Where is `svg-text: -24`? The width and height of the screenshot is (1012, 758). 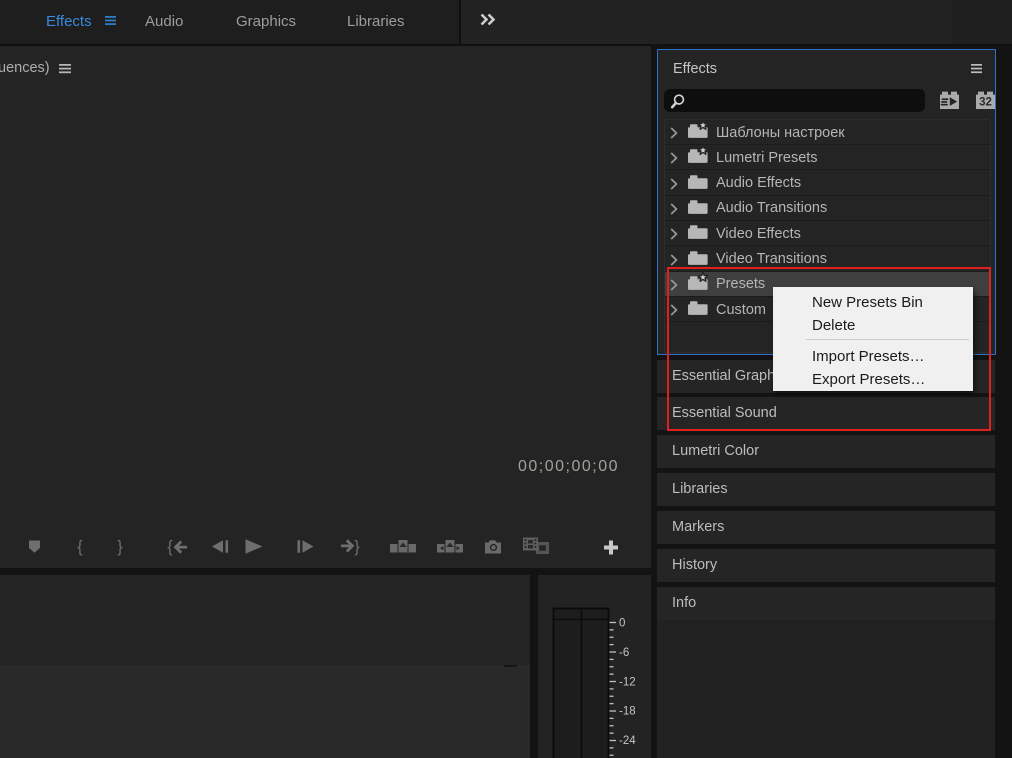
svg-text: -24 is located at coordinates (627, 741).